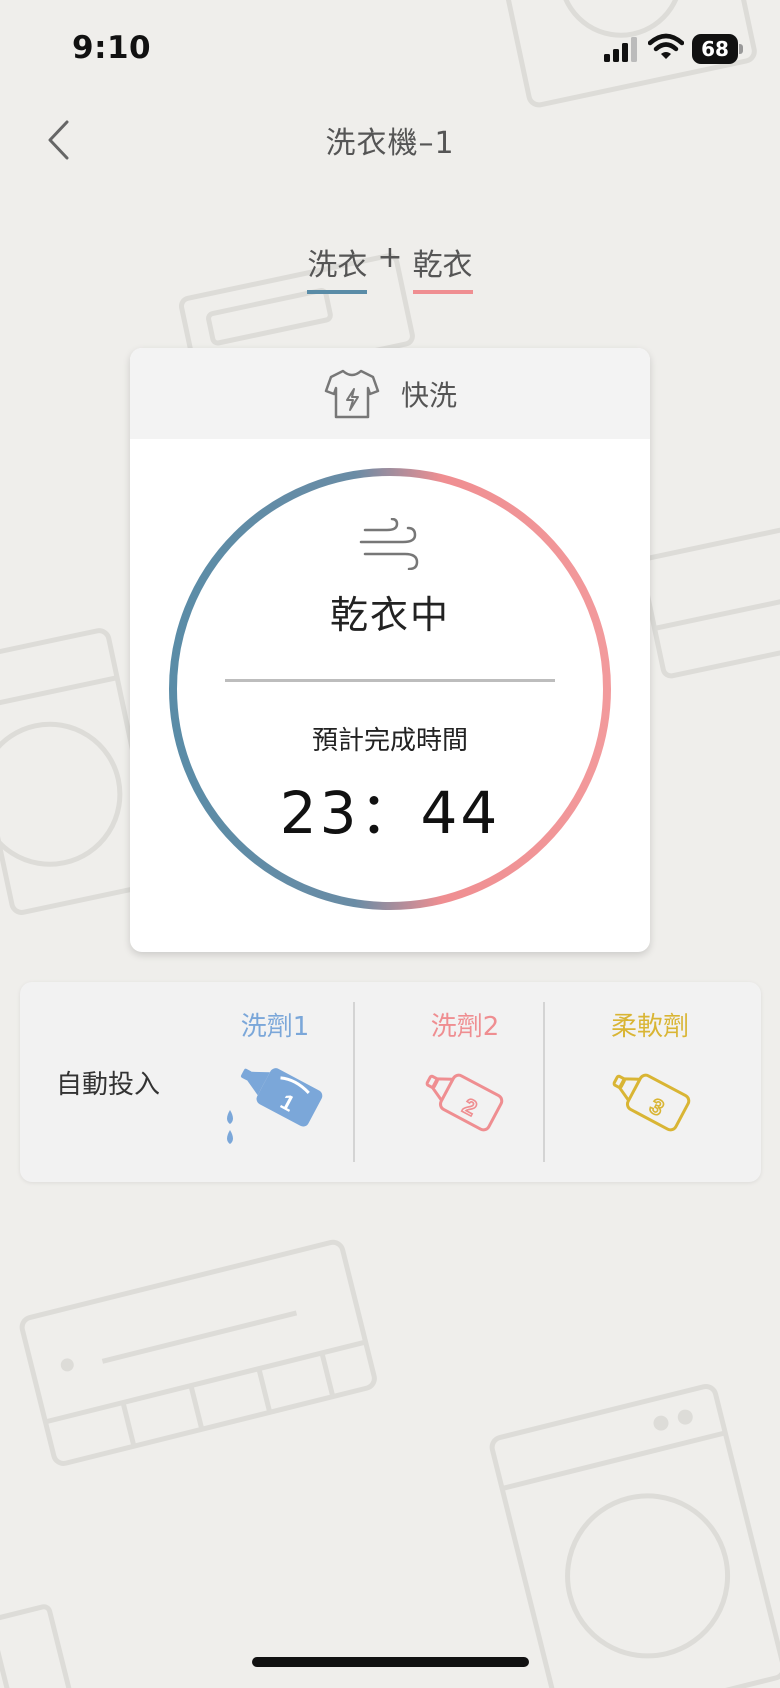 This screenshot has height=1688, width=780. Describe the element at coordinates (352, 393) in the screenshot. I see `quick-wash-shirt-icon` at that location.